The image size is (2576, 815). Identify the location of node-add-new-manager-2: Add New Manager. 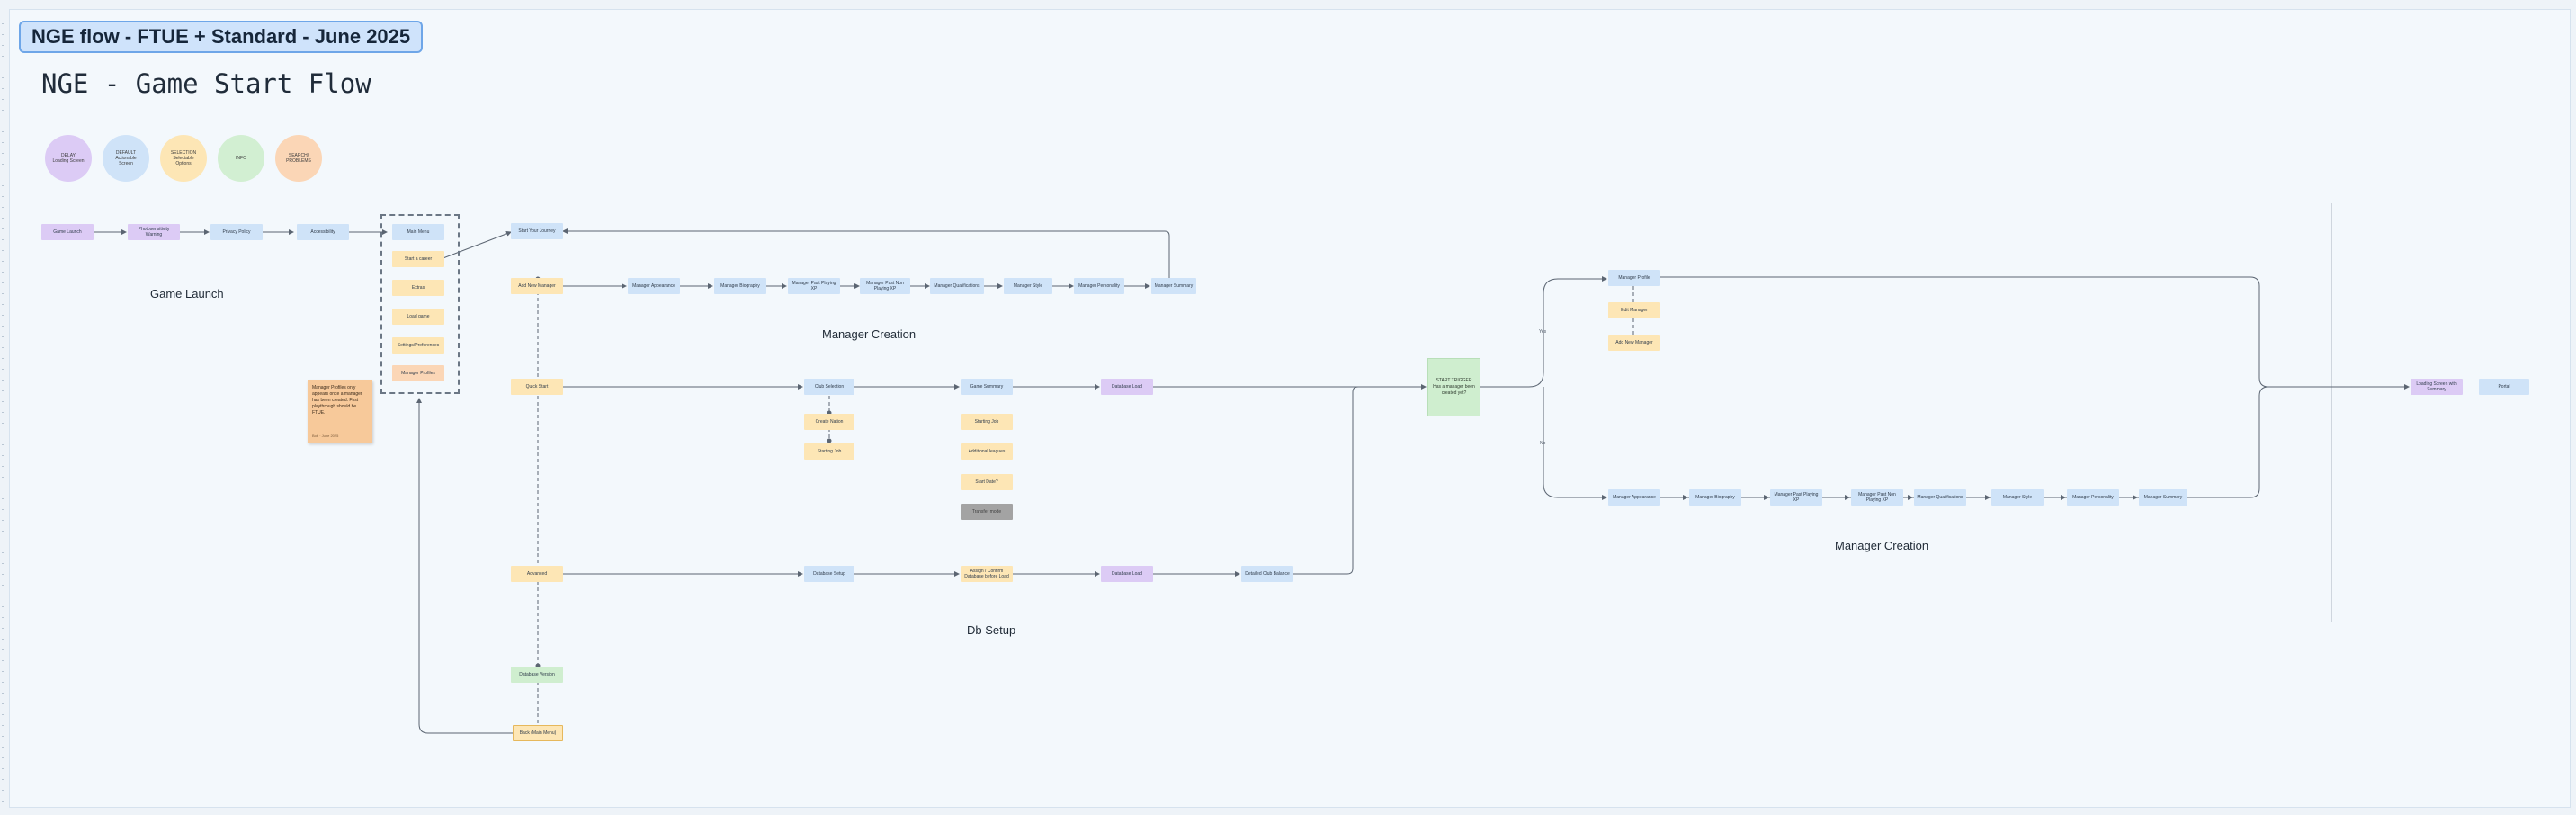
(1634, 343).